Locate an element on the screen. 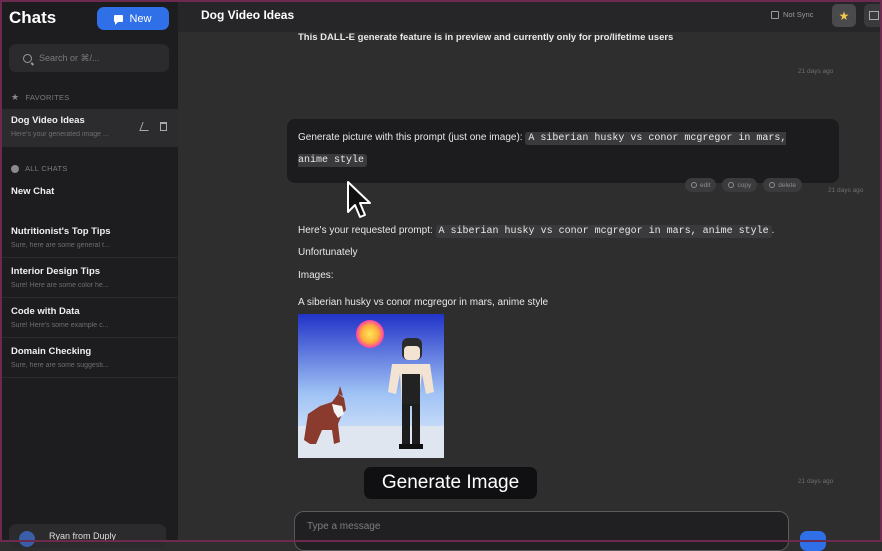  user-profile: Ryan from Duply is located at coordinates (87, 536).